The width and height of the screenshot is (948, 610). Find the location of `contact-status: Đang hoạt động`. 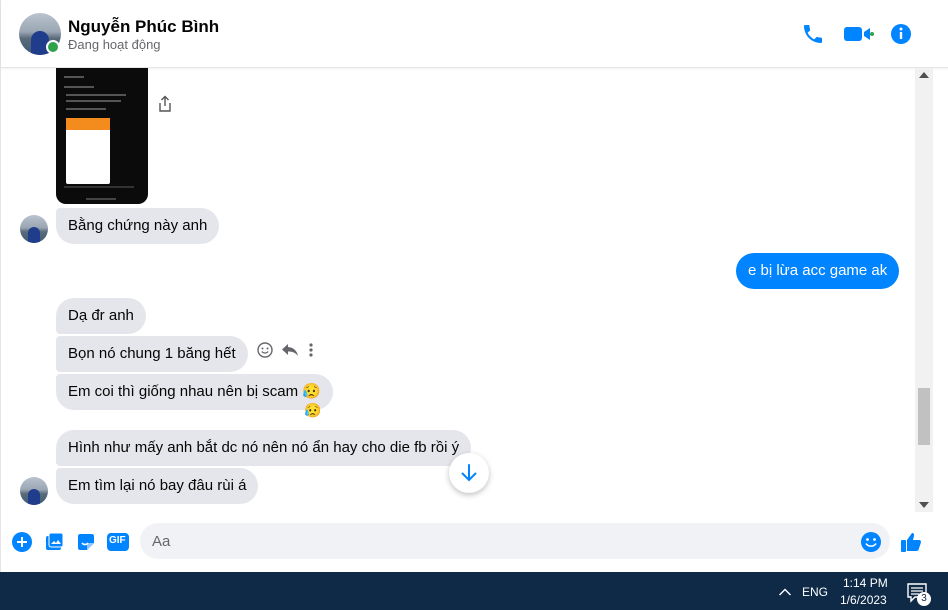

contact-status: Đang hoạt động is located at coordinates (114, 44).